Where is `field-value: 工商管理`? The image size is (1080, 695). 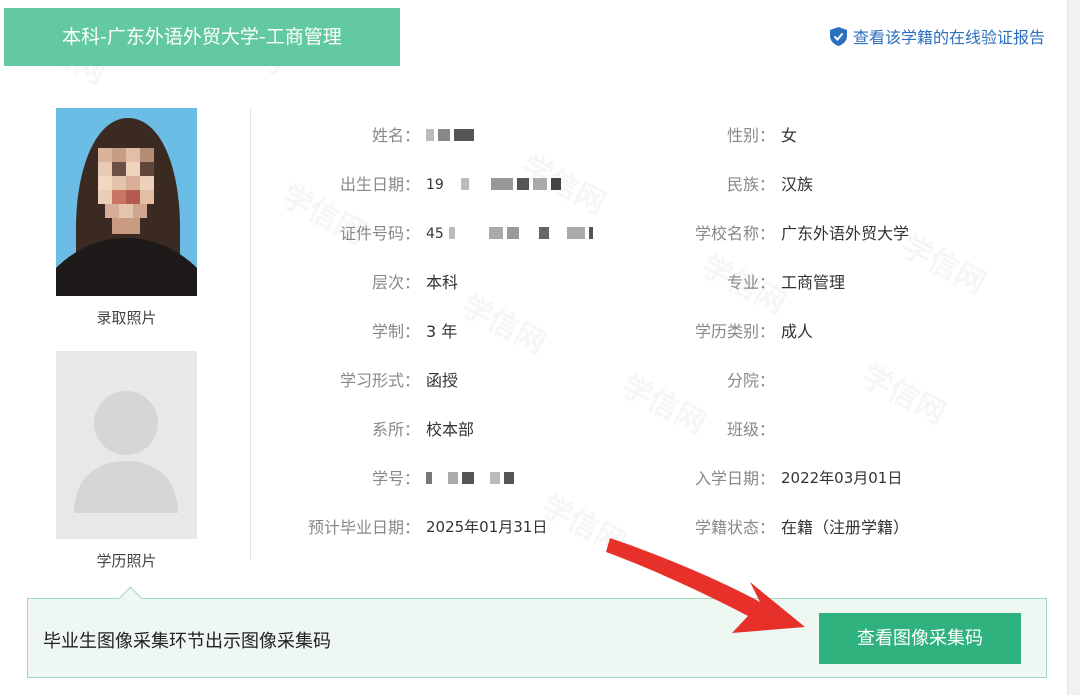
field-value: 工商管理 is located at coordinates (813, 282).